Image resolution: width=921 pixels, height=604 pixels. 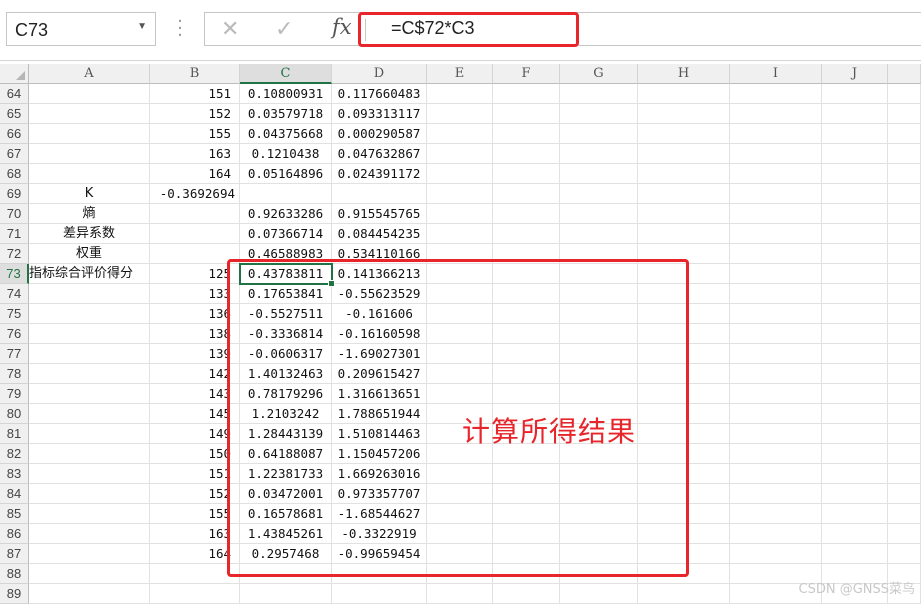 I want to click on cell-g65, so click(x=599, y=114).